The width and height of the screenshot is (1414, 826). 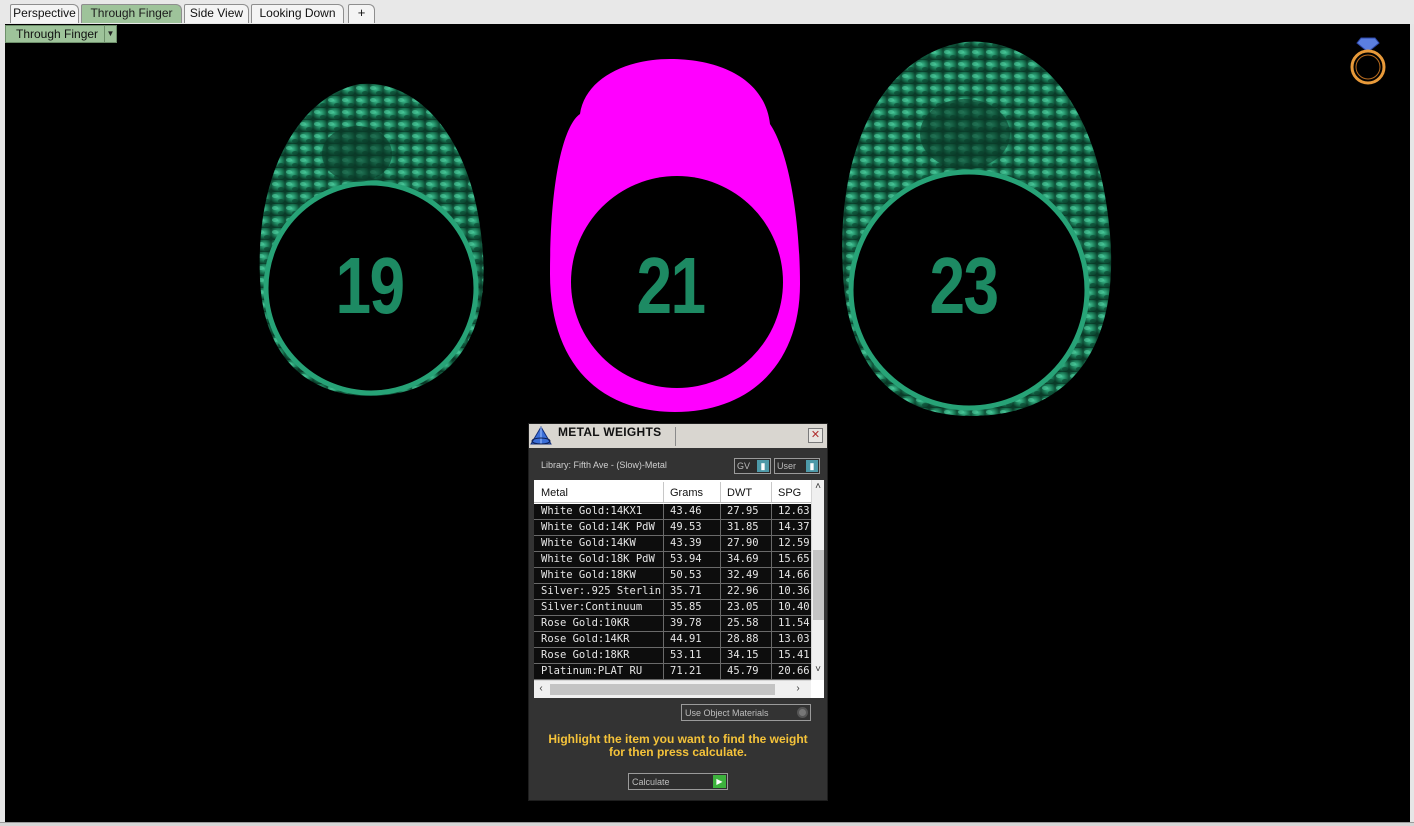 What do you see at coordinates (131, 13) in the screenshot?
I see `tab-through-finger: Through Finger` at bounding box center [131, 13].